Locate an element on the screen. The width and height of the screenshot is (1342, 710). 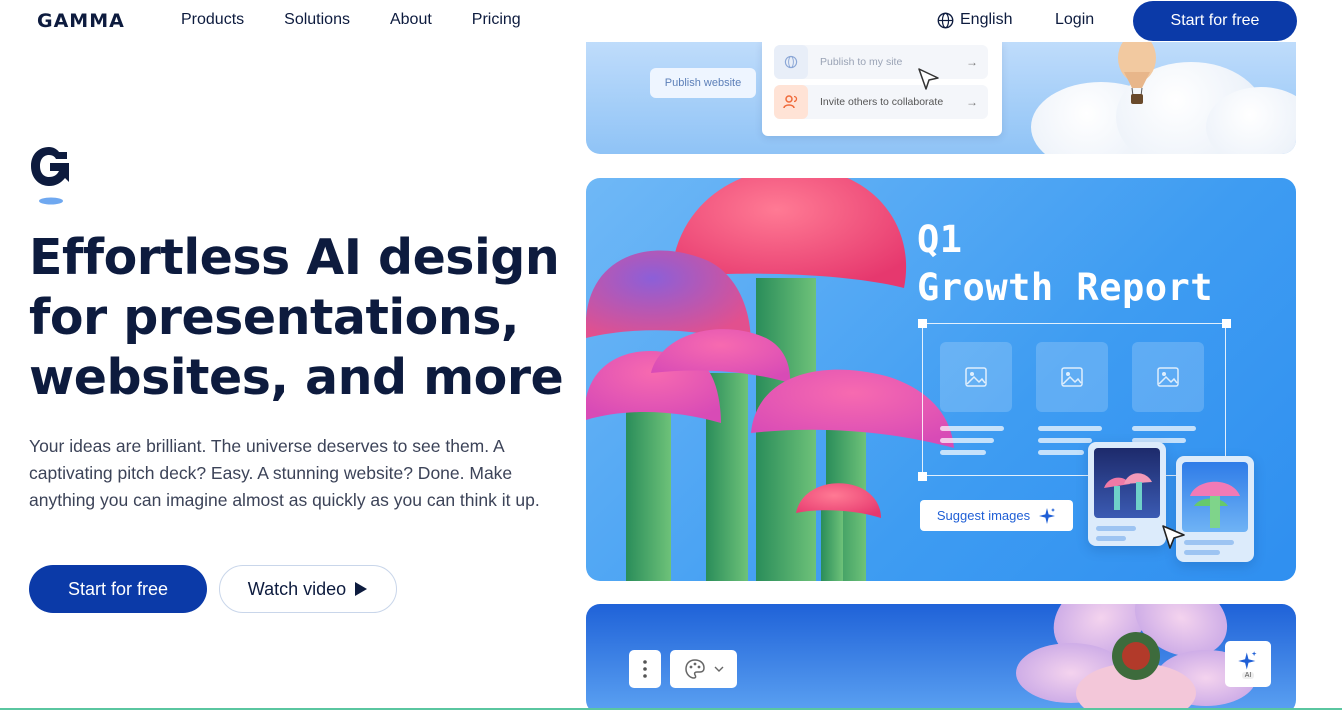
login-link: Login is located at coordinates (1074, 20).